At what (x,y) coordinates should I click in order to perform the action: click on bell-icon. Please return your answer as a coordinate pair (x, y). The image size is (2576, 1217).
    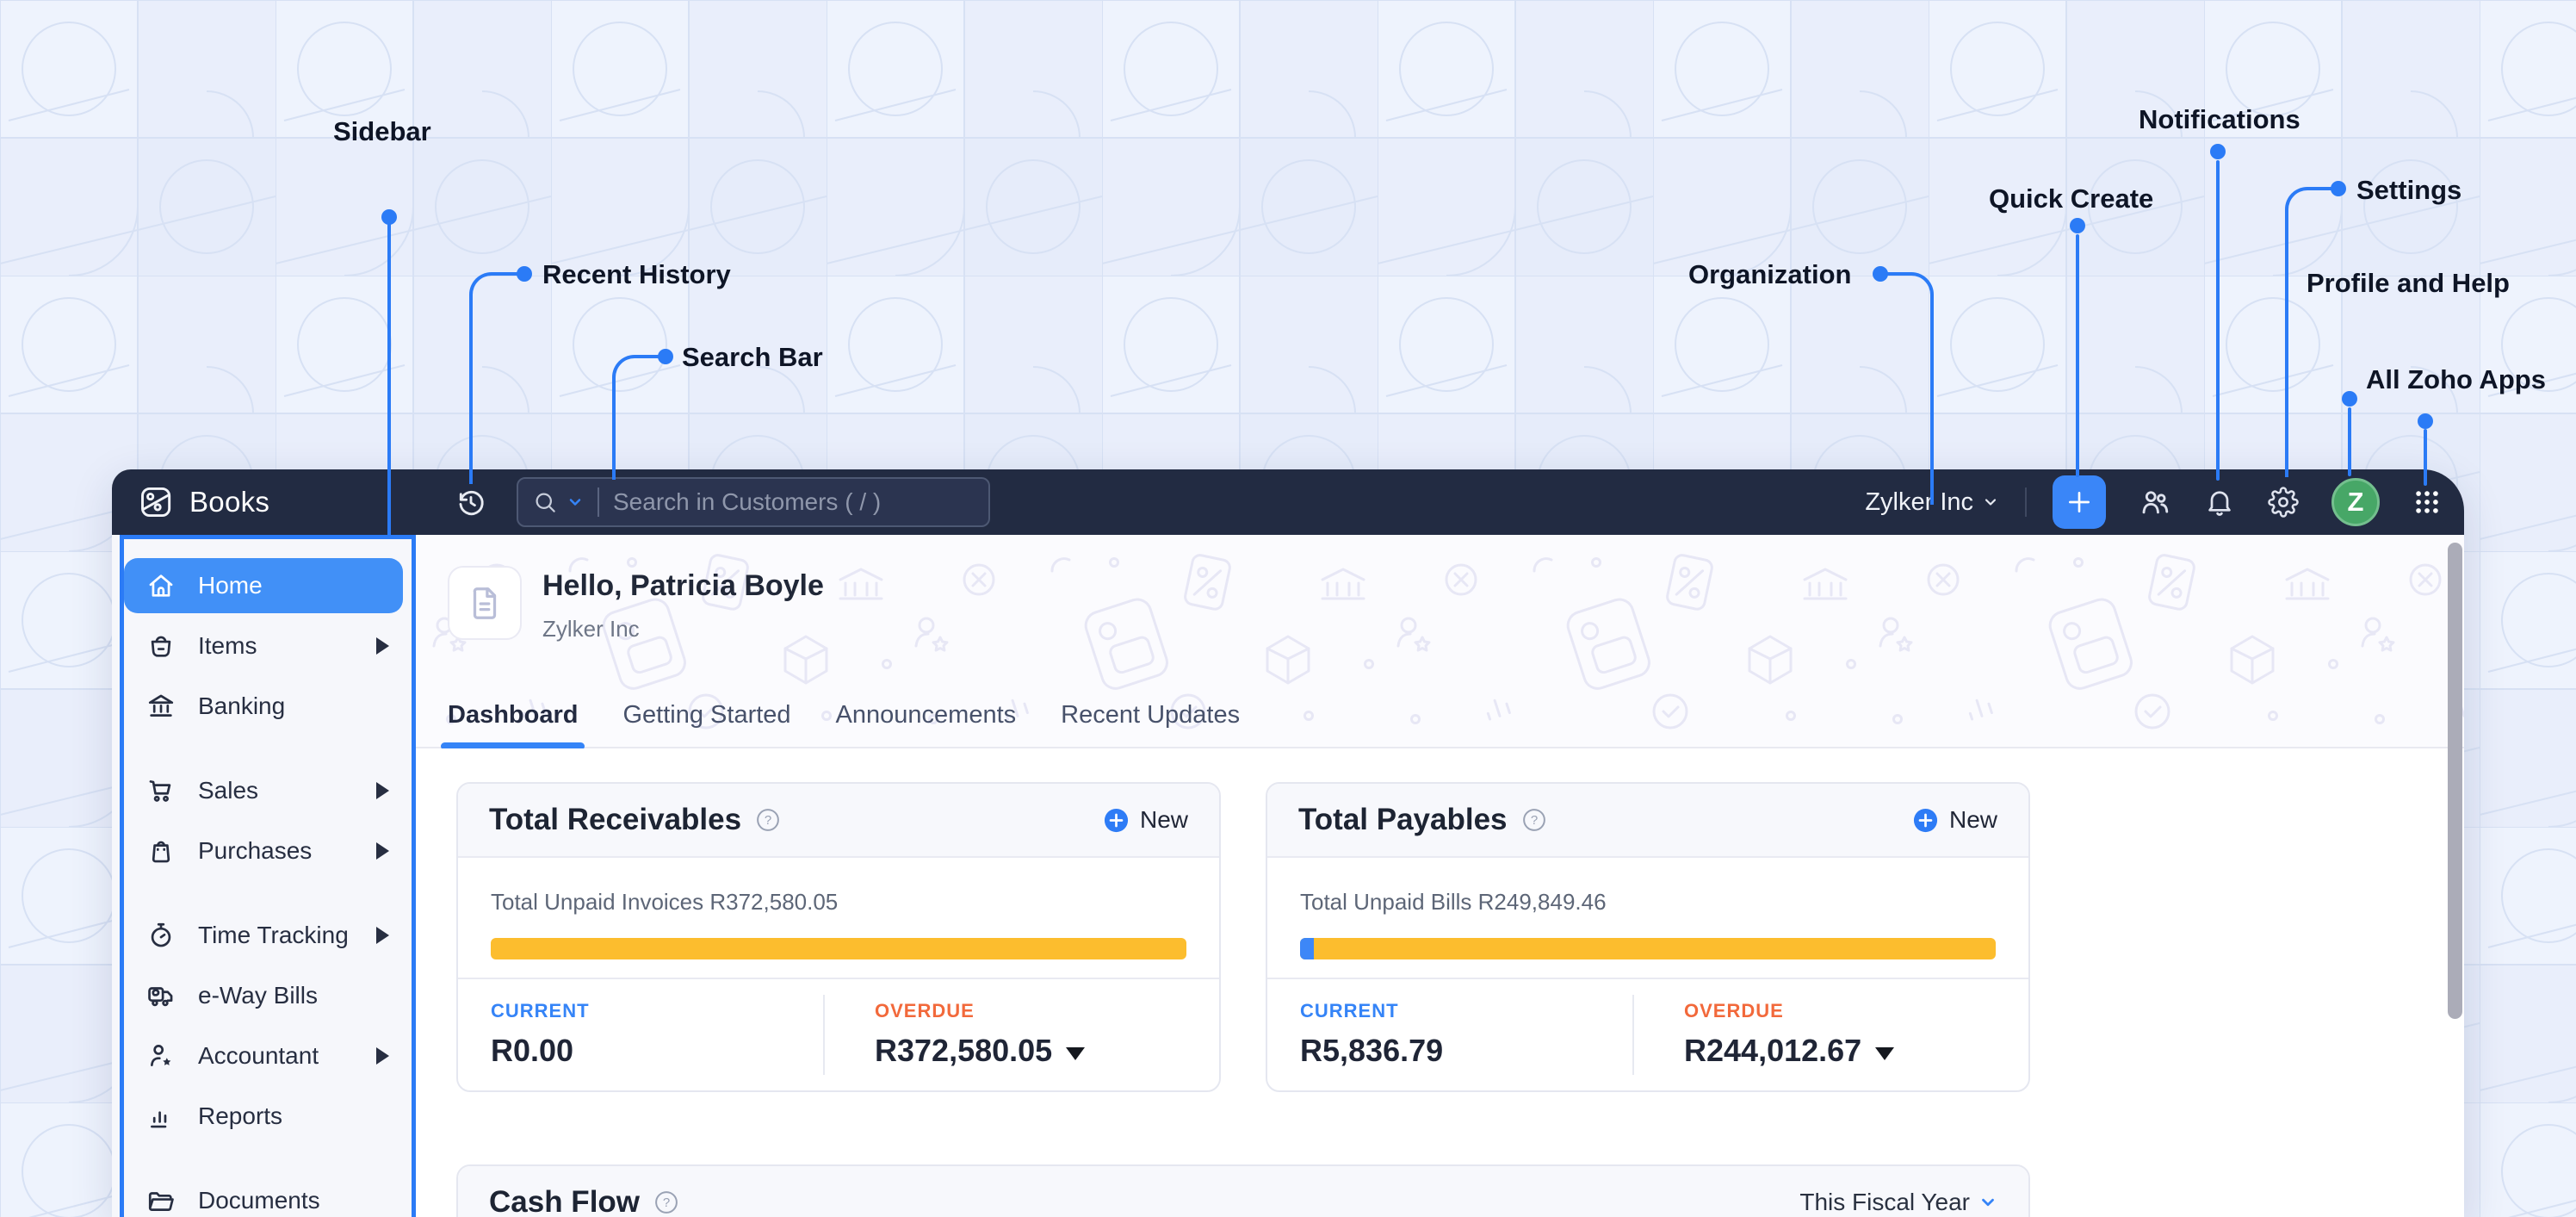
    Looking at the image, I should click on (2219, 504).